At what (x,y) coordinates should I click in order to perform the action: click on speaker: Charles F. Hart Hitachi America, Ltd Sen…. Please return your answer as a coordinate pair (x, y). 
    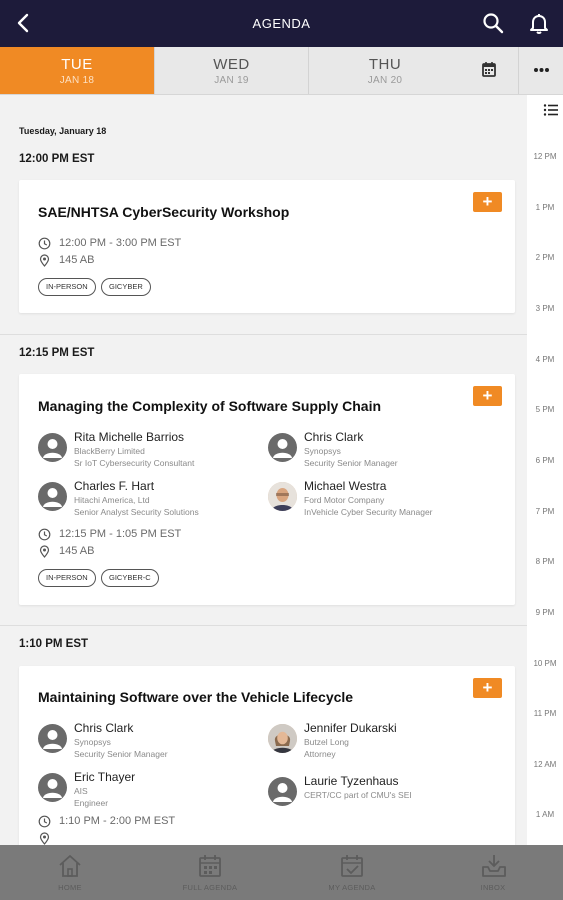
    Looking at the image, I should click on (148, 499).